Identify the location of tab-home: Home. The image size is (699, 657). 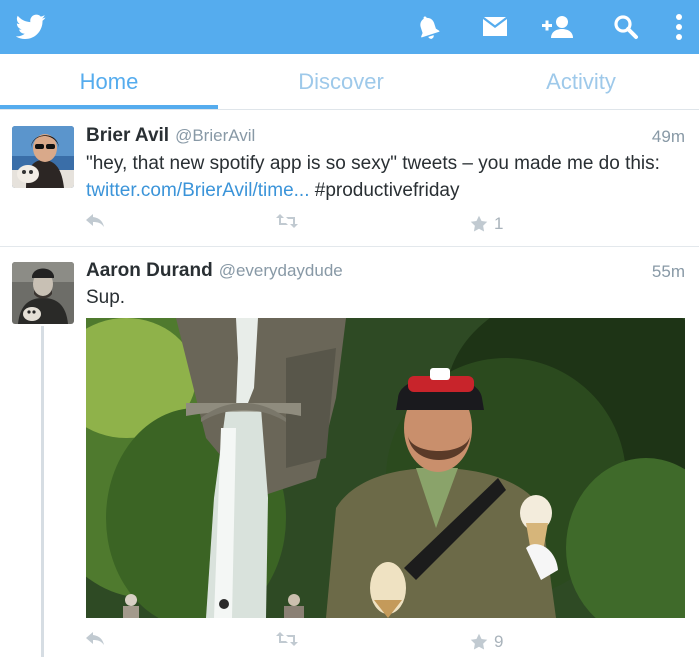
(109, 81).